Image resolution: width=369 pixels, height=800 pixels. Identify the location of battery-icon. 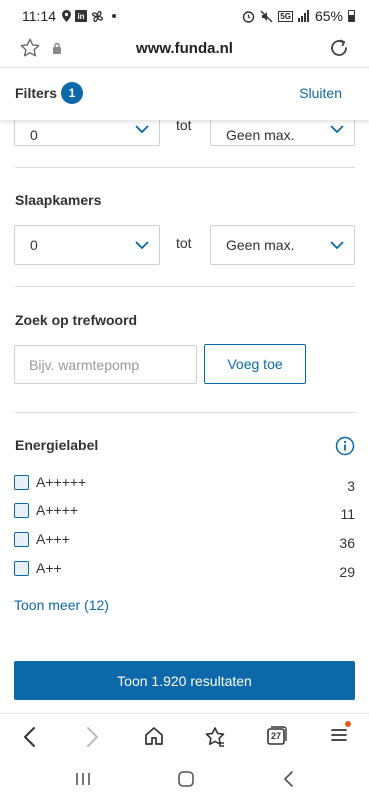
(351, 16).